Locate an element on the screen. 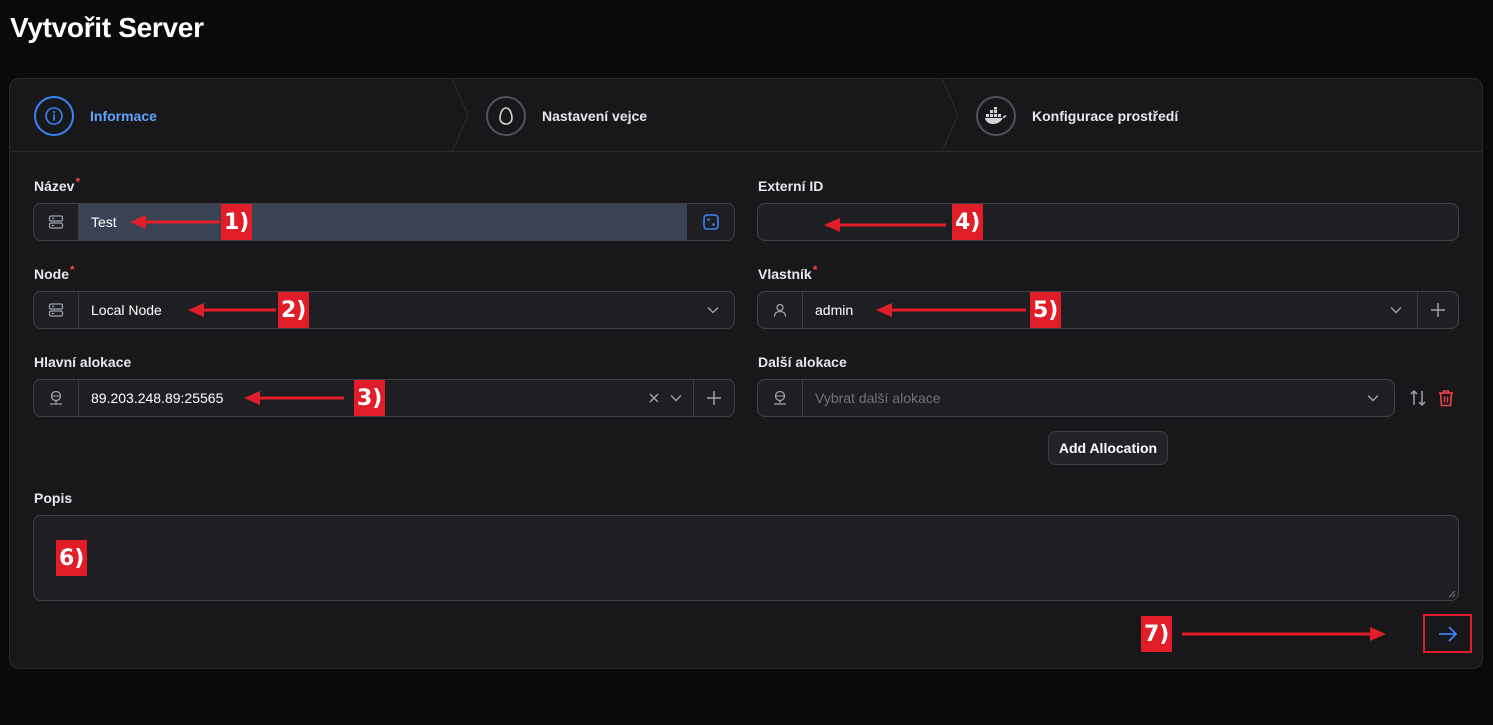  step-informace: Informace is located at coordinates (95, 115).